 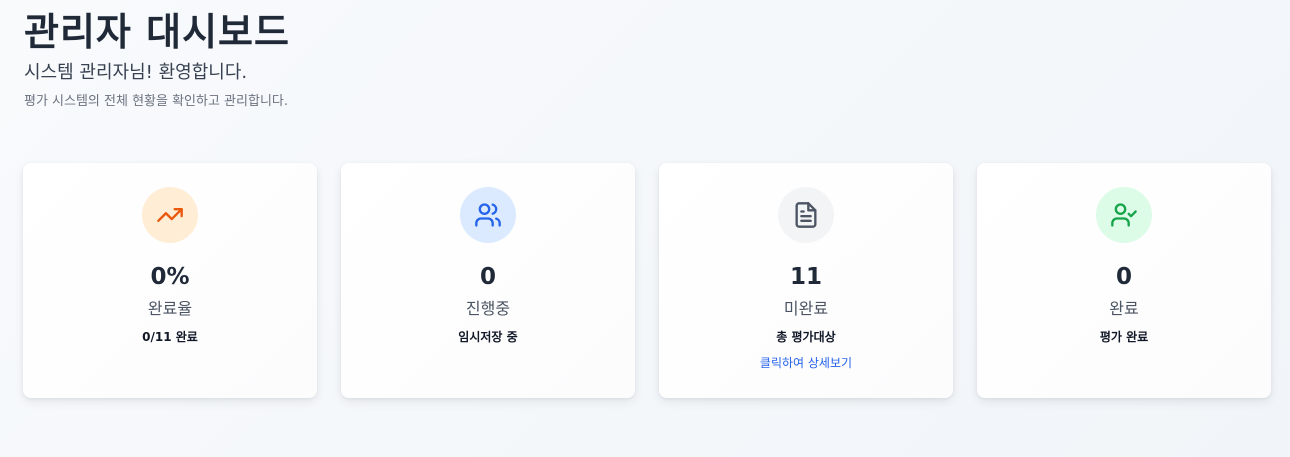 What do you see at coordinates (487, 277) in the screenshot?
I see `in-progress-value: 0` at bounding box center [487, 277].